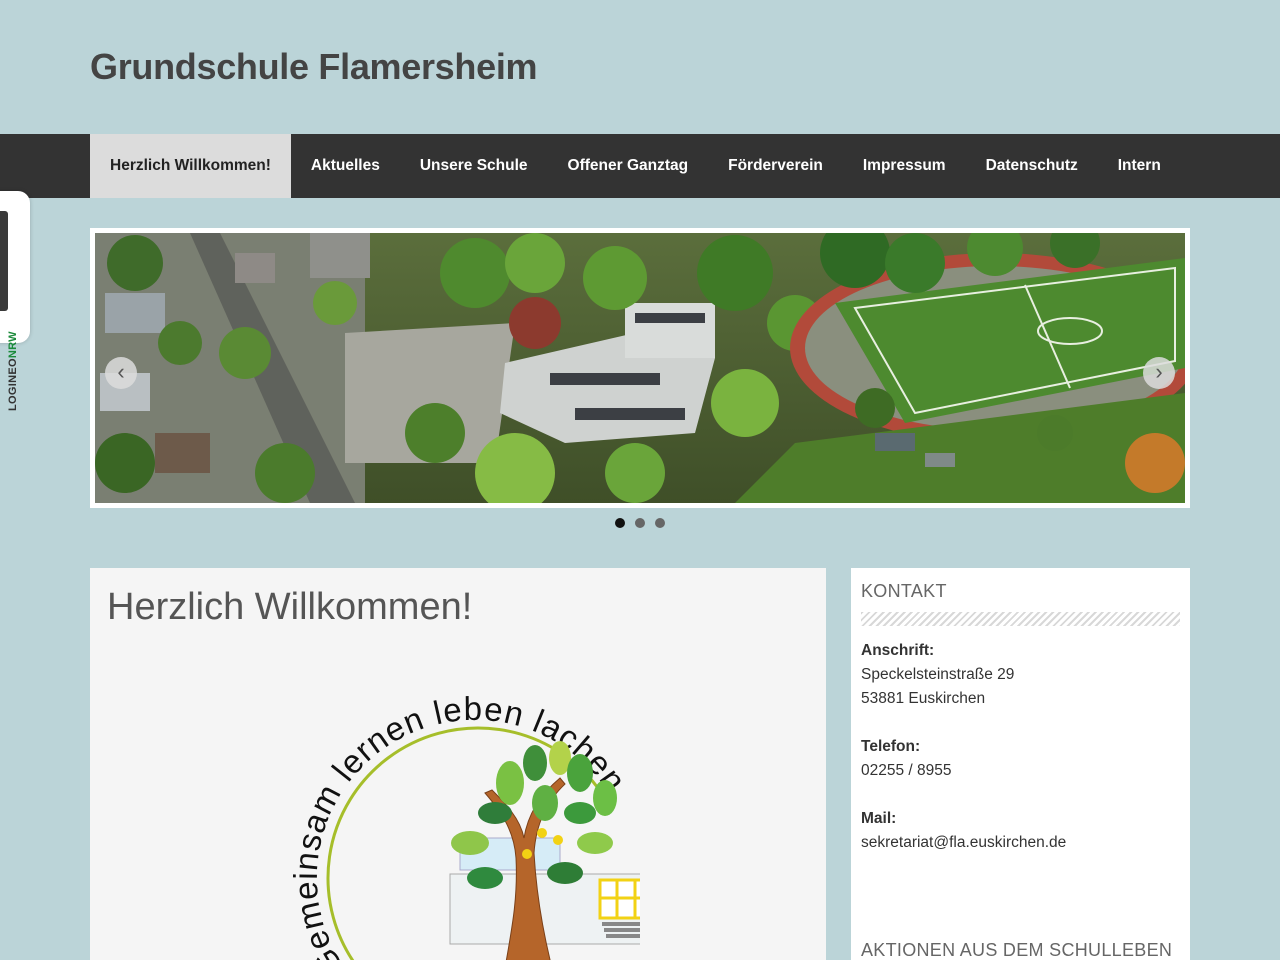  What do you see at coordinates (1017, 950) in the screenshot?
I see `widget-title-aktionen: AKTIONEN AUS DEM SCHULLEBEN` at bounding box center [1017, 950].